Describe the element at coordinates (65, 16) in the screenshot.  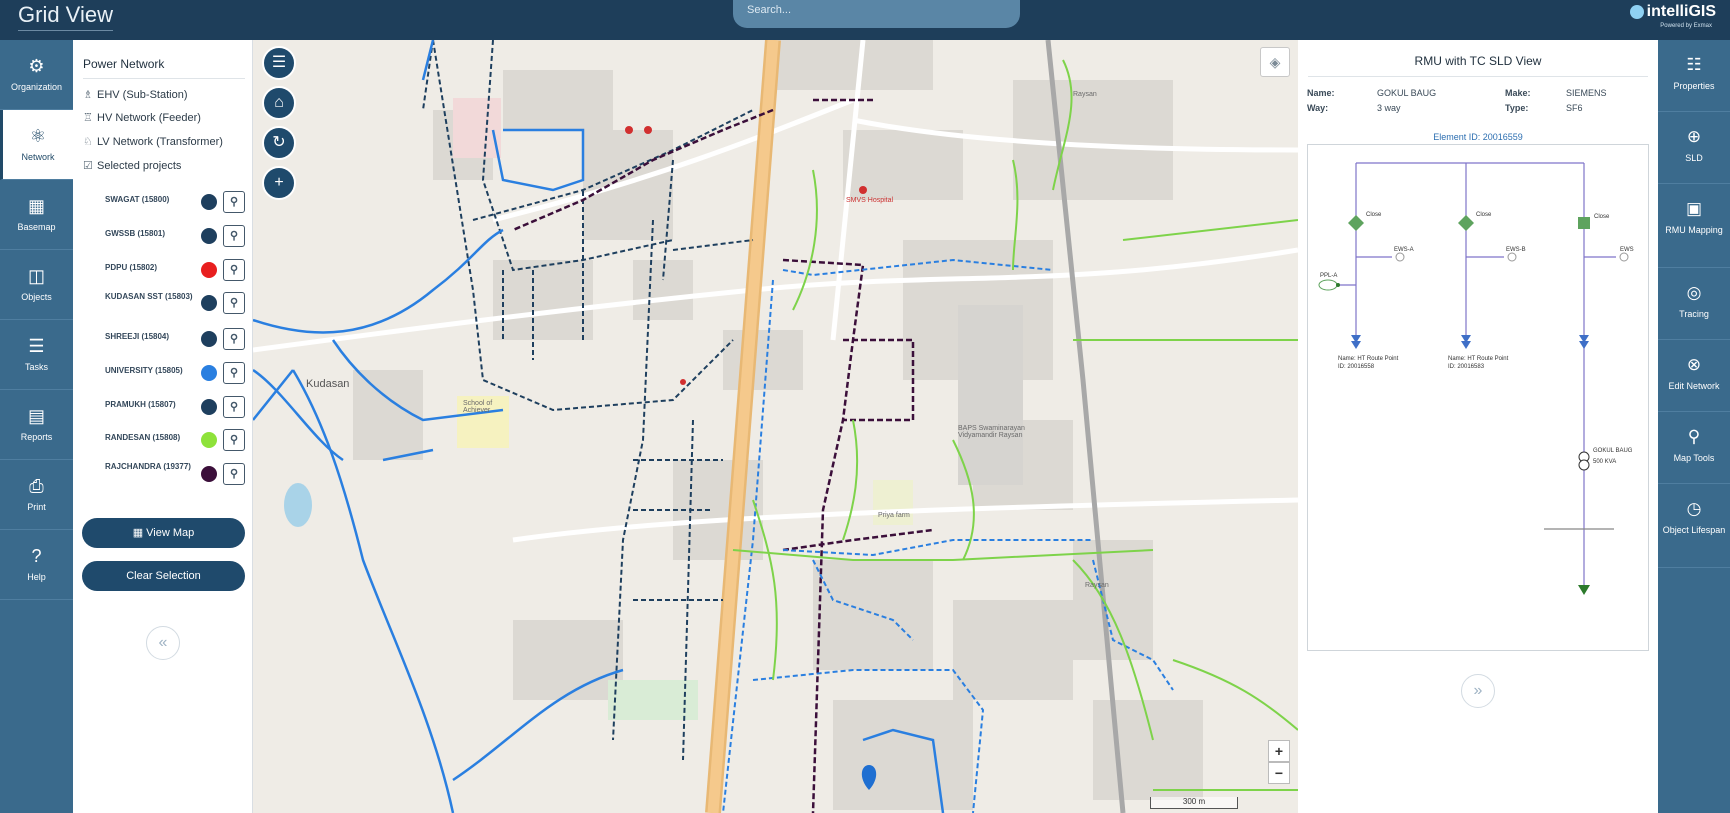
I see `app-title: Grid View` at that location.